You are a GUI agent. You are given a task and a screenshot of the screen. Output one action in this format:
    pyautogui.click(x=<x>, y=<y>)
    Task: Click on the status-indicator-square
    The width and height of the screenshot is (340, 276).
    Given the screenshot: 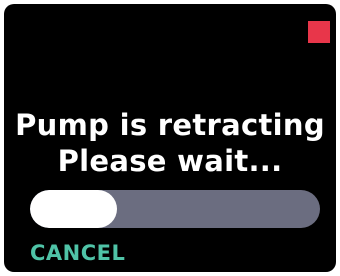 What is the action you would take?
    pyautogui.click(x=319, y=32)
    